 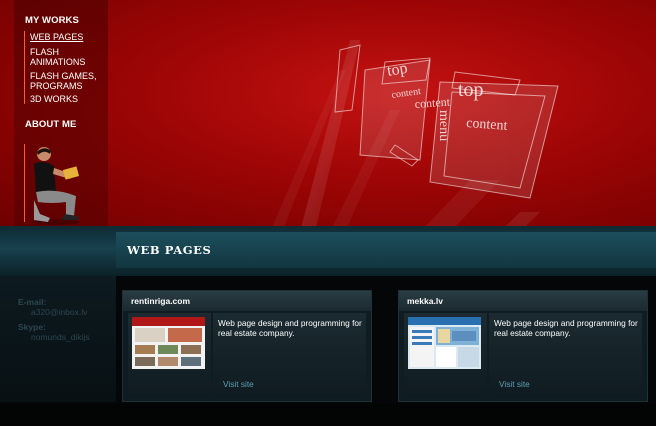 What do you see at coordinates (70, 81) in the screenshot?
I see `nav-item-flash-games: FLASH GAMES, PROGRAMS` at bounding box center [70, 81].